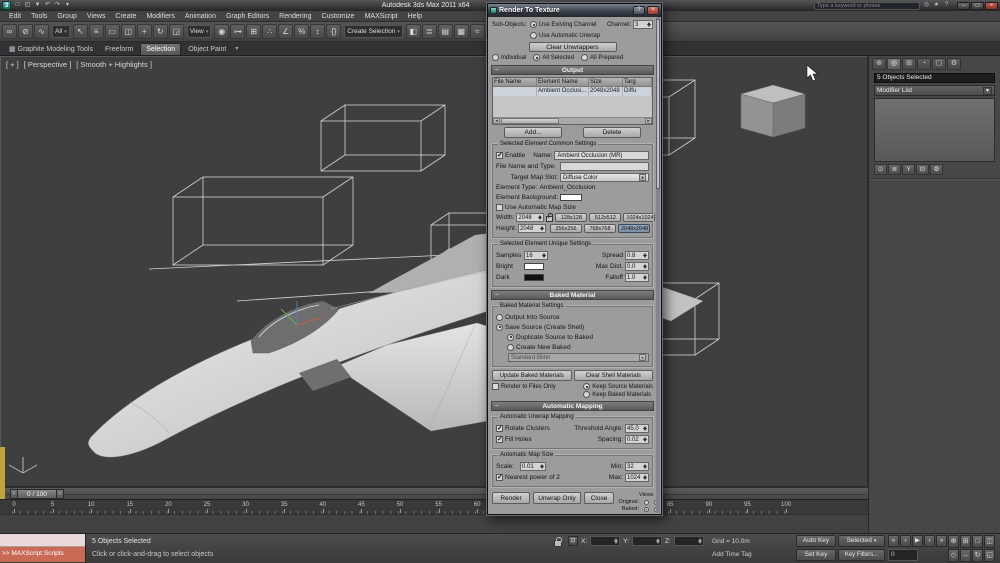 The width and height of the screenshot is (1000, 563). Describe the element at coordinates (939, 63) in the screenshot. I see `tab-display: ▢` at that location.